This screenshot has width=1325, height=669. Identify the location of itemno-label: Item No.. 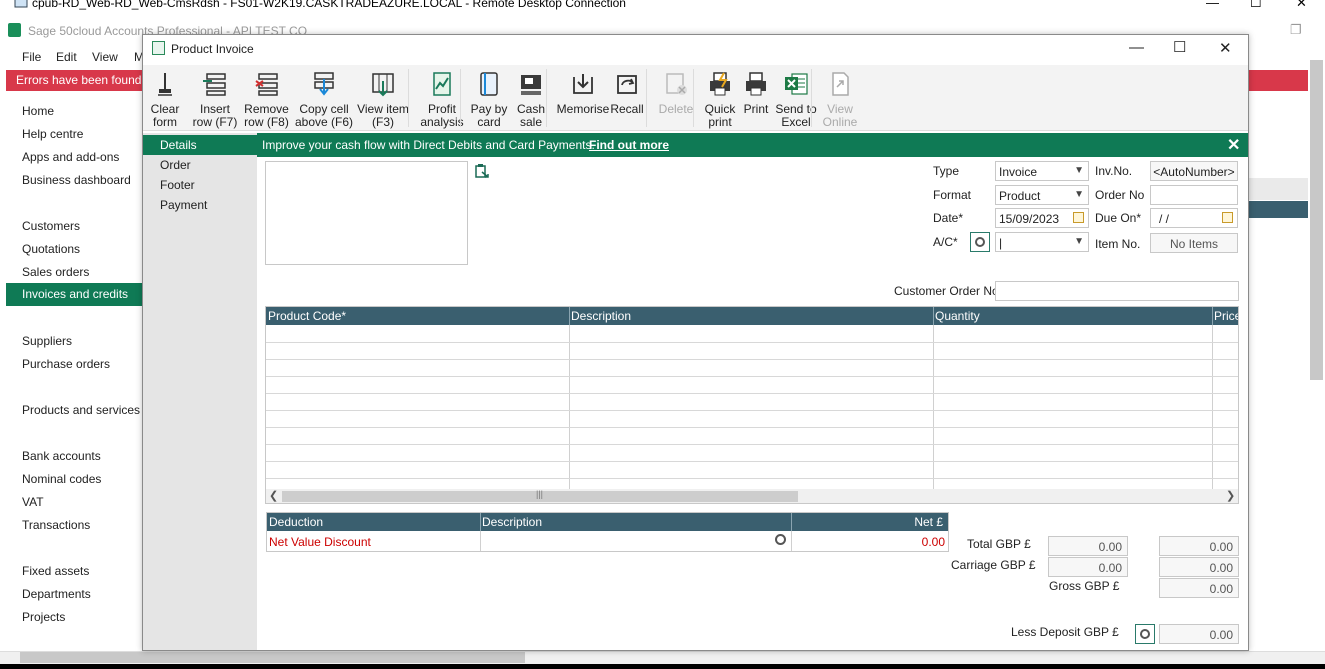
(1118, 244).